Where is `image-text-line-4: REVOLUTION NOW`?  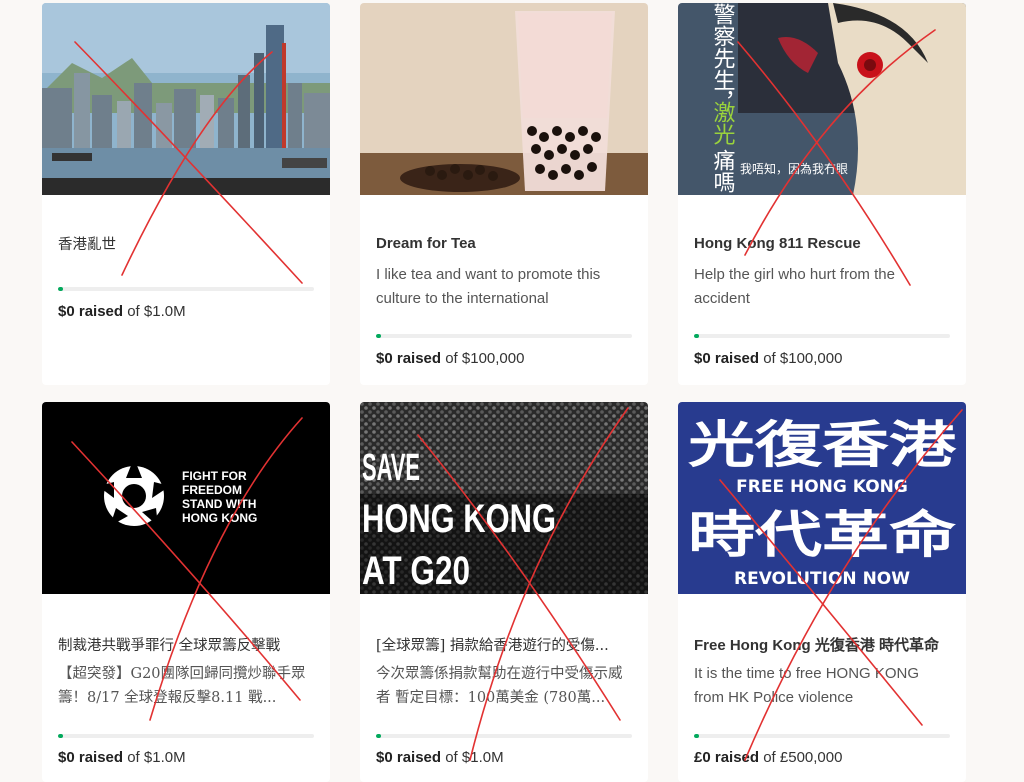
image-text-line-4: REVOLUTION NOW is located at coordinates (822, 579).